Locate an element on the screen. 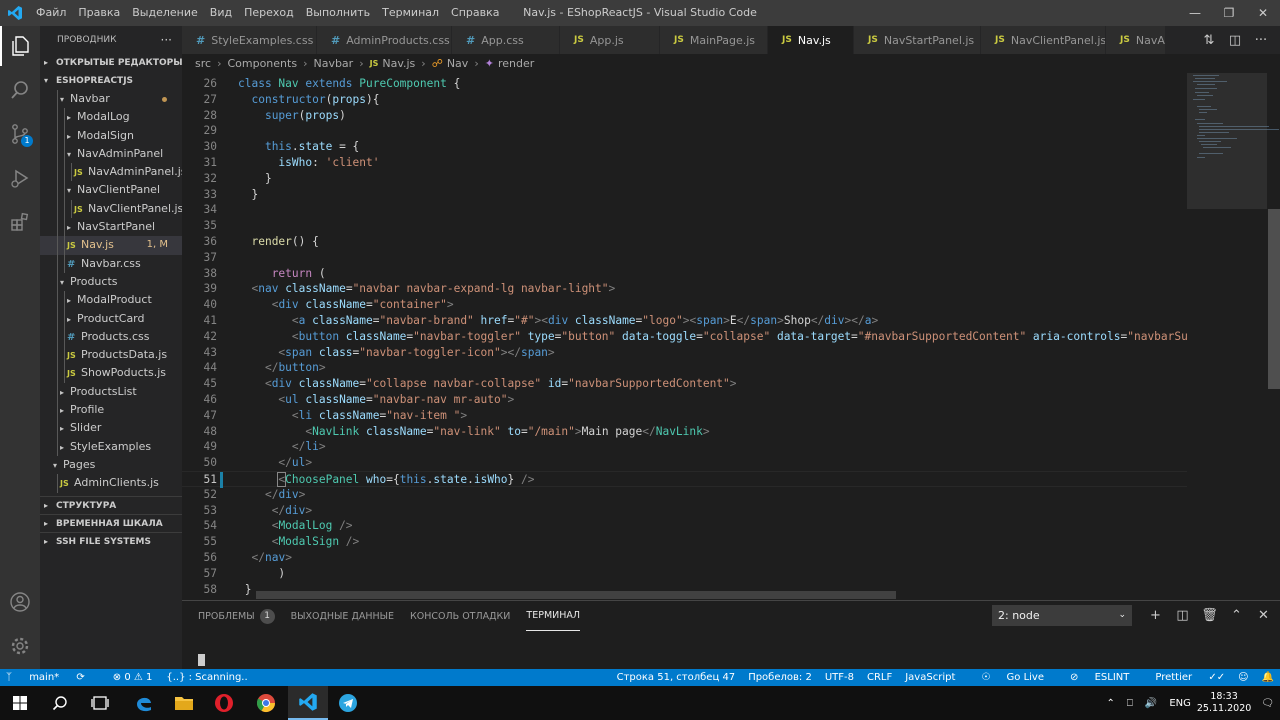  more-tab-actions-icon: ··· is located at coordinates (1261, 40).